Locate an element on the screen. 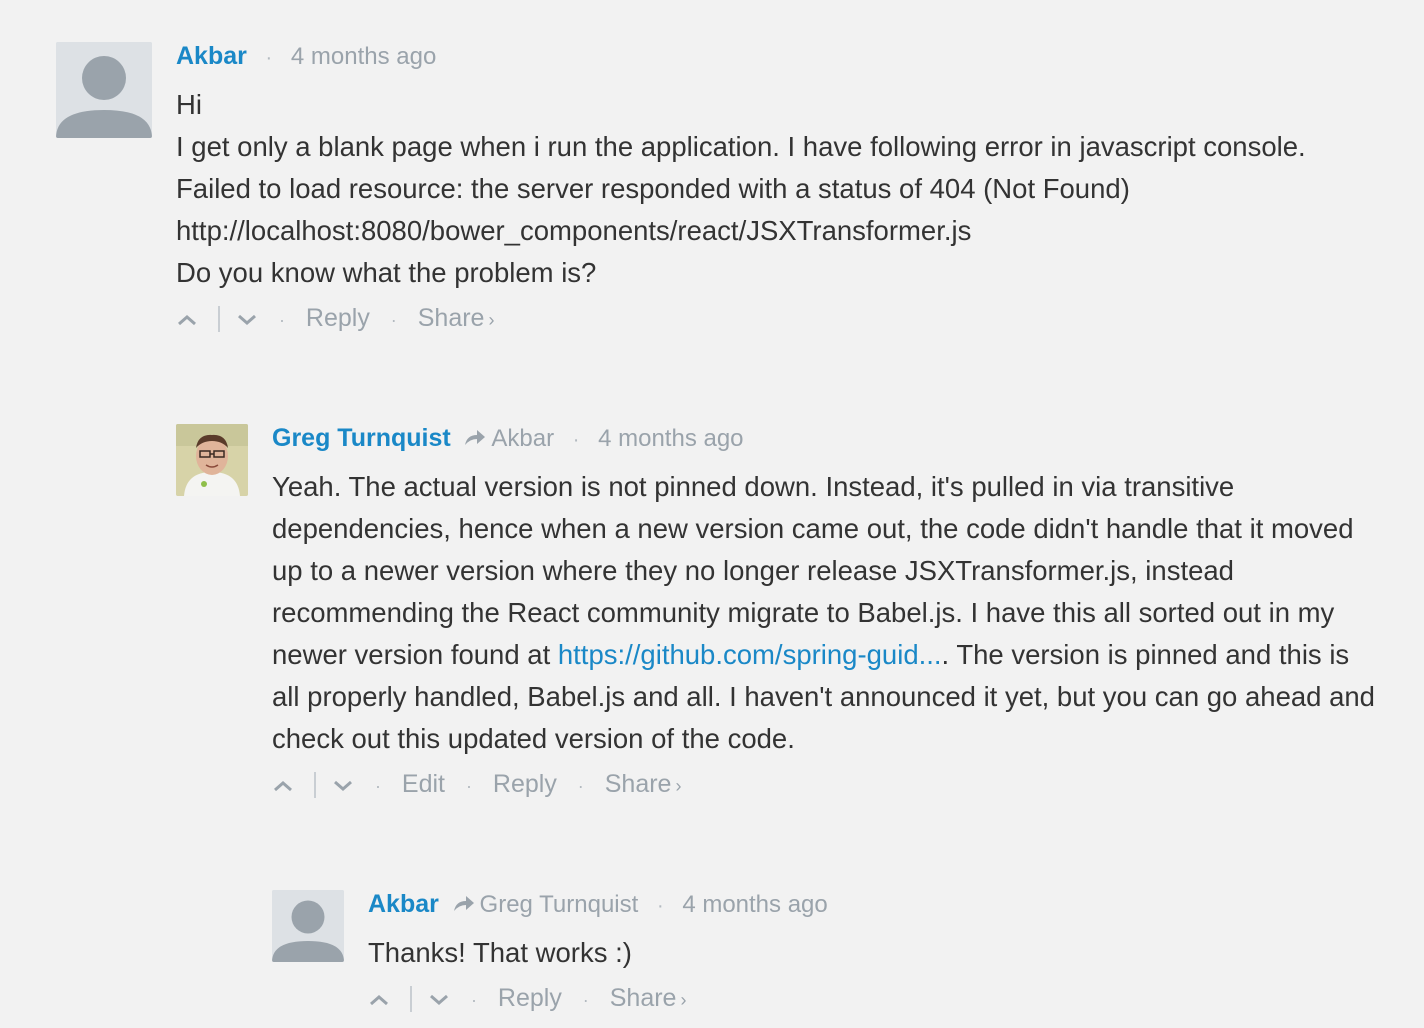  user-photo-icon is located at coordinates (212, 460).